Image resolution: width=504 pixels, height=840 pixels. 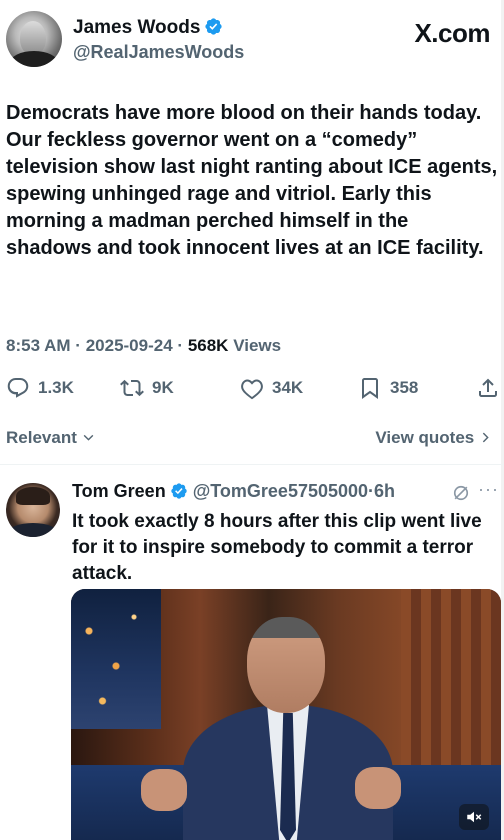 I want to click on view-quotes-label: View quotes, so click(x=425, y=437).